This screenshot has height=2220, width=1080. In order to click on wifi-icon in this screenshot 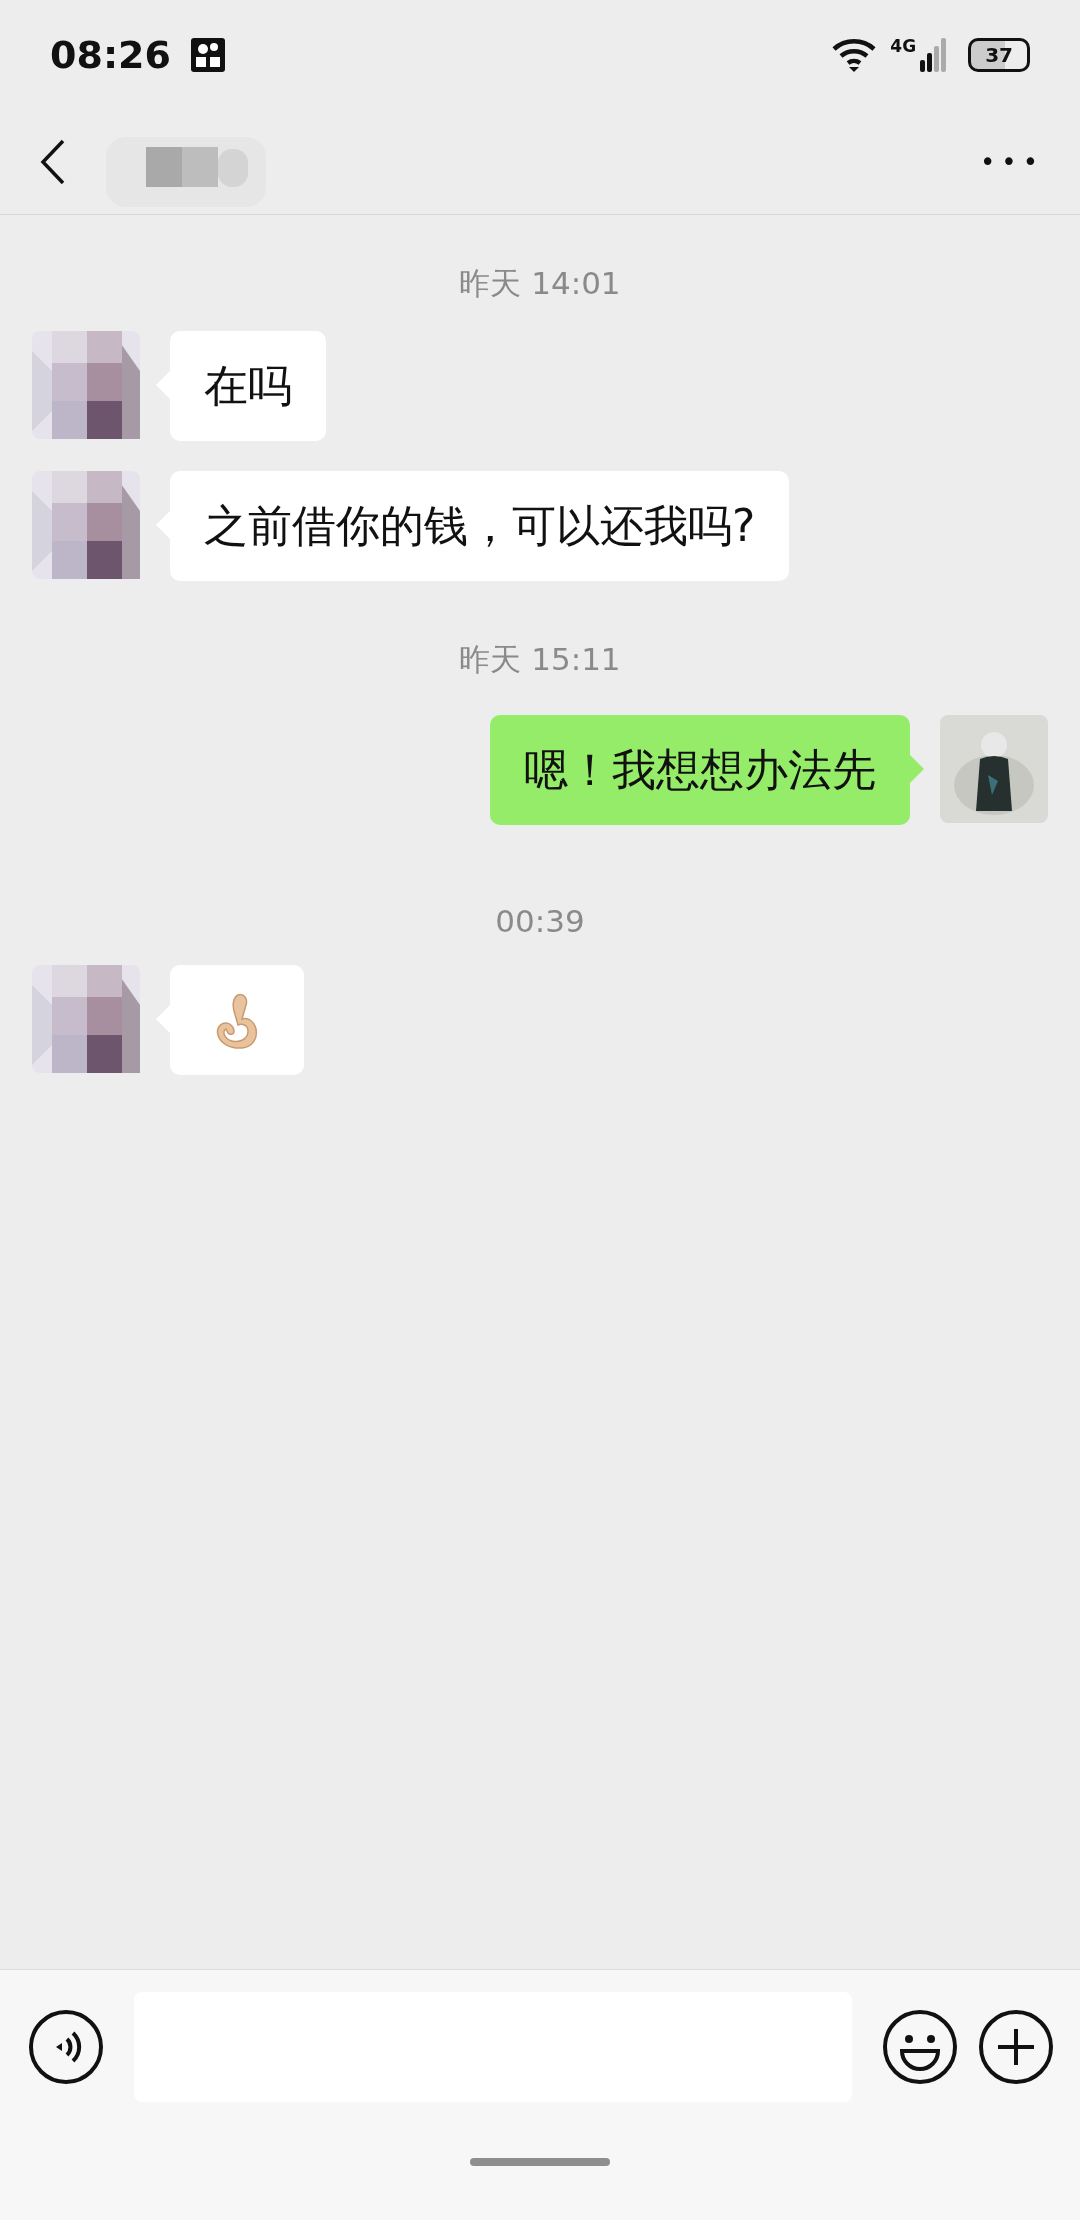, I will do `click(854, 55)`.